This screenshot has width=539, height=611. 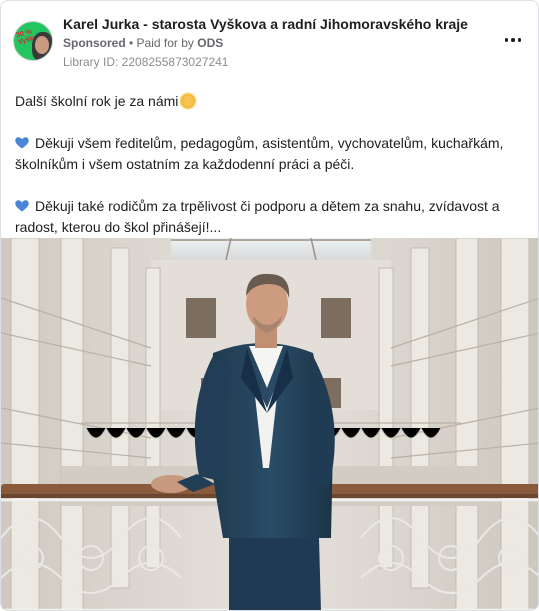 What do you see at coordinates (210, 43) in the screenshot?
I see `paid-for-by-link: ODS` at bounding box center [210, 43].